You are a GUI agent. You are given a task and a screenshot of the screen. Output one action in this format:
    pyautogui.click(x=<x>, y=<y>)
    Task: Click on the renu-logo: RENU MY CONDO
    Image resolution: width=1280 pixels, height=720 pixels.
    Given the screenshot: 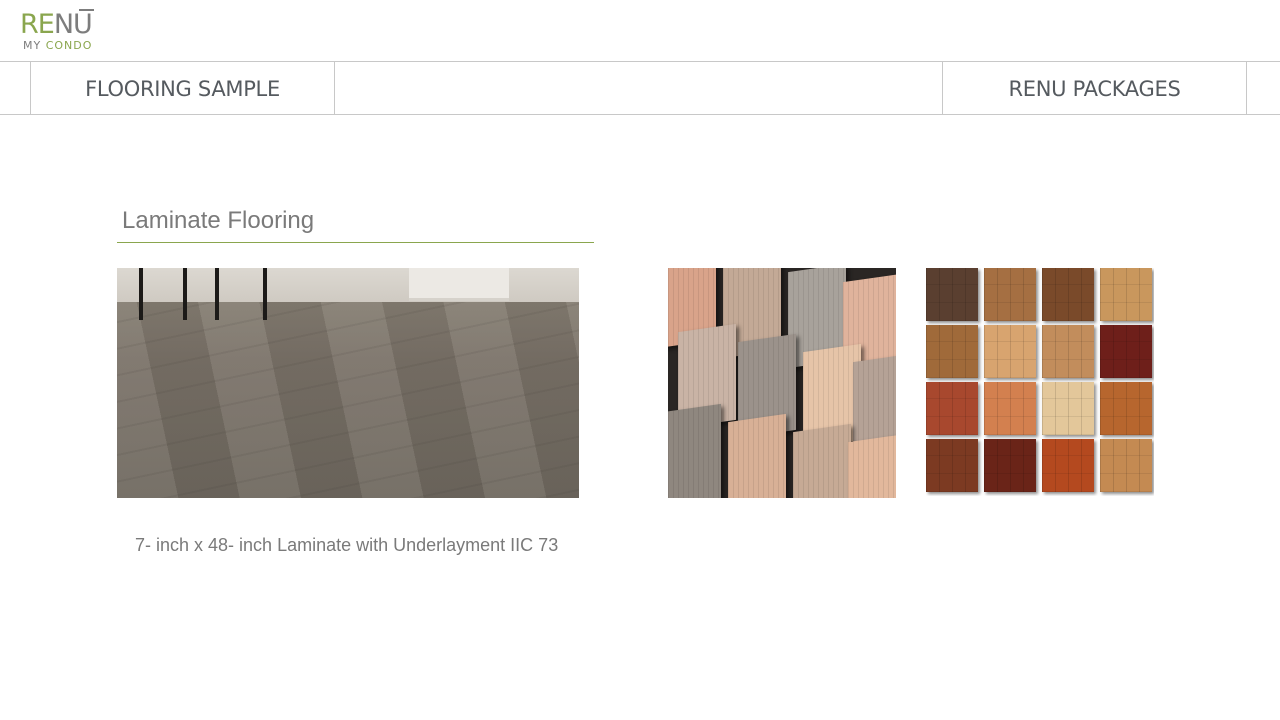 What is the action you would take?
    pyautogui.click(x=60, y=31)
    